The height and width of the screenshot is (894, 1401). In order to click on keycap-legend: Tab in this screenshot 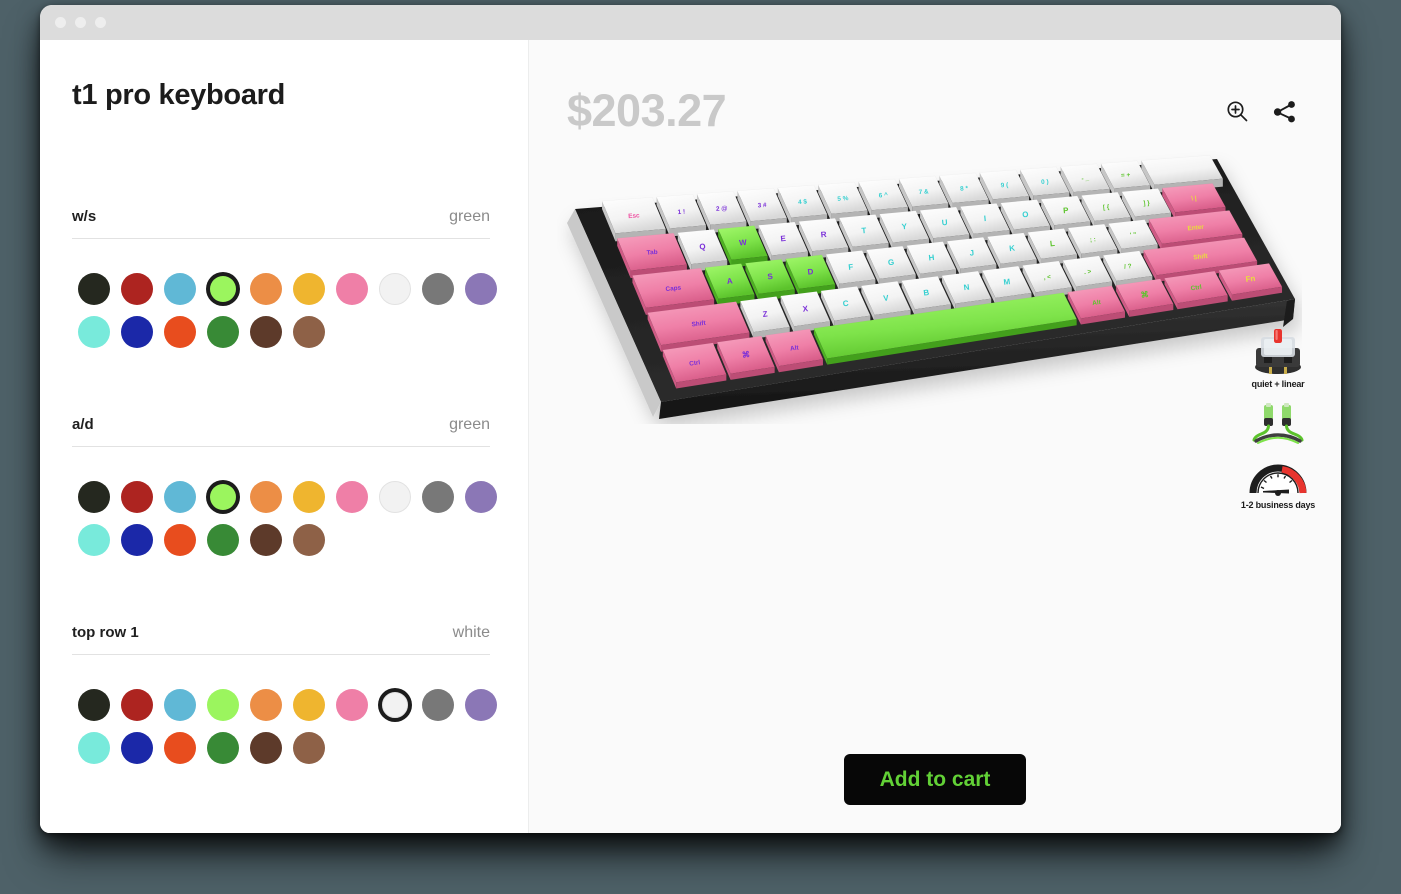, I will do `click(652, 253)`.